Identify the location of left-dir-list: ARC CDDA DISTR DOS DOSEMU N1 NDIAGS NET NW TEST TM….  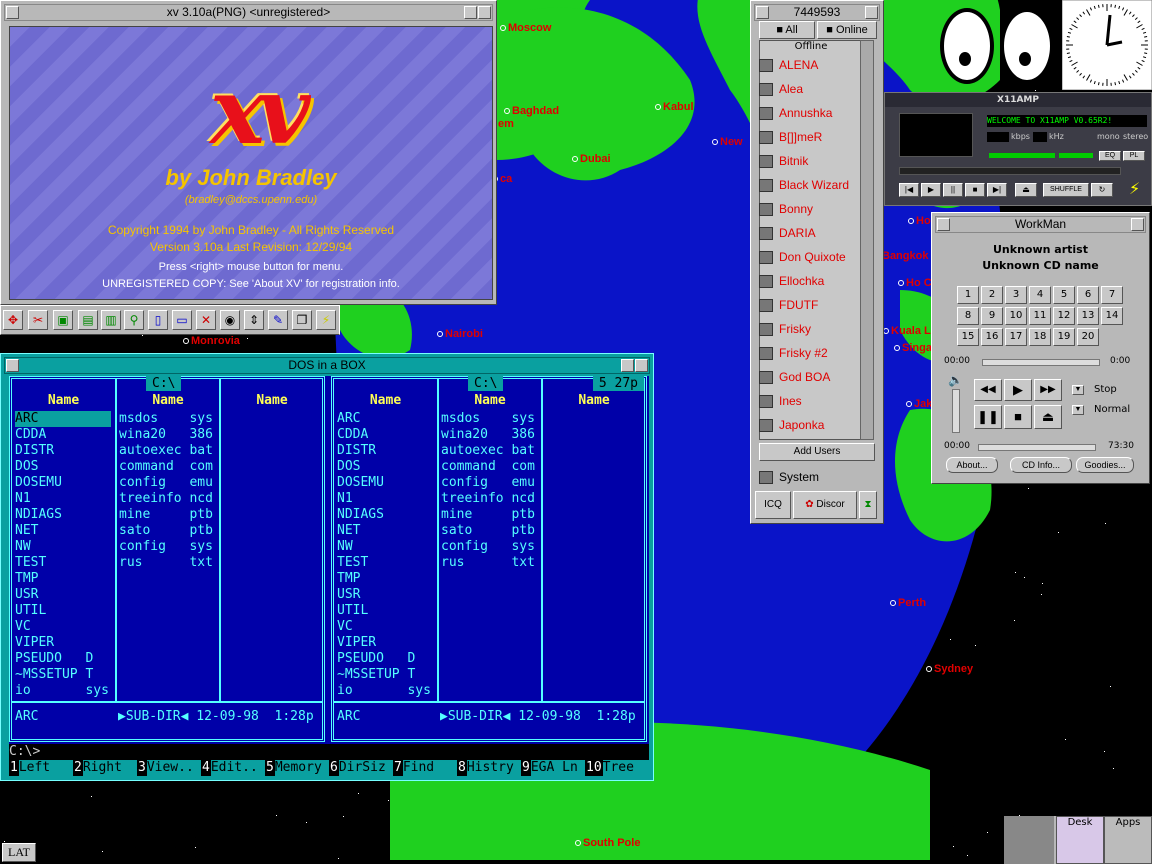
(63, 555).